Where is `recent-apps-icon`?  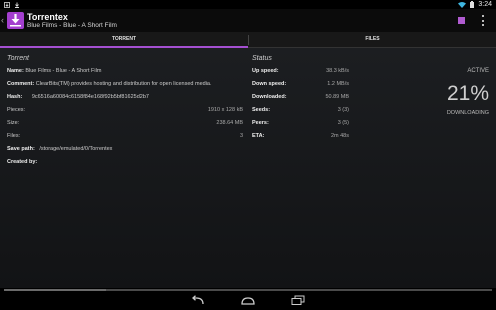
recent-apps-icon is located at coordinates (298, 300).